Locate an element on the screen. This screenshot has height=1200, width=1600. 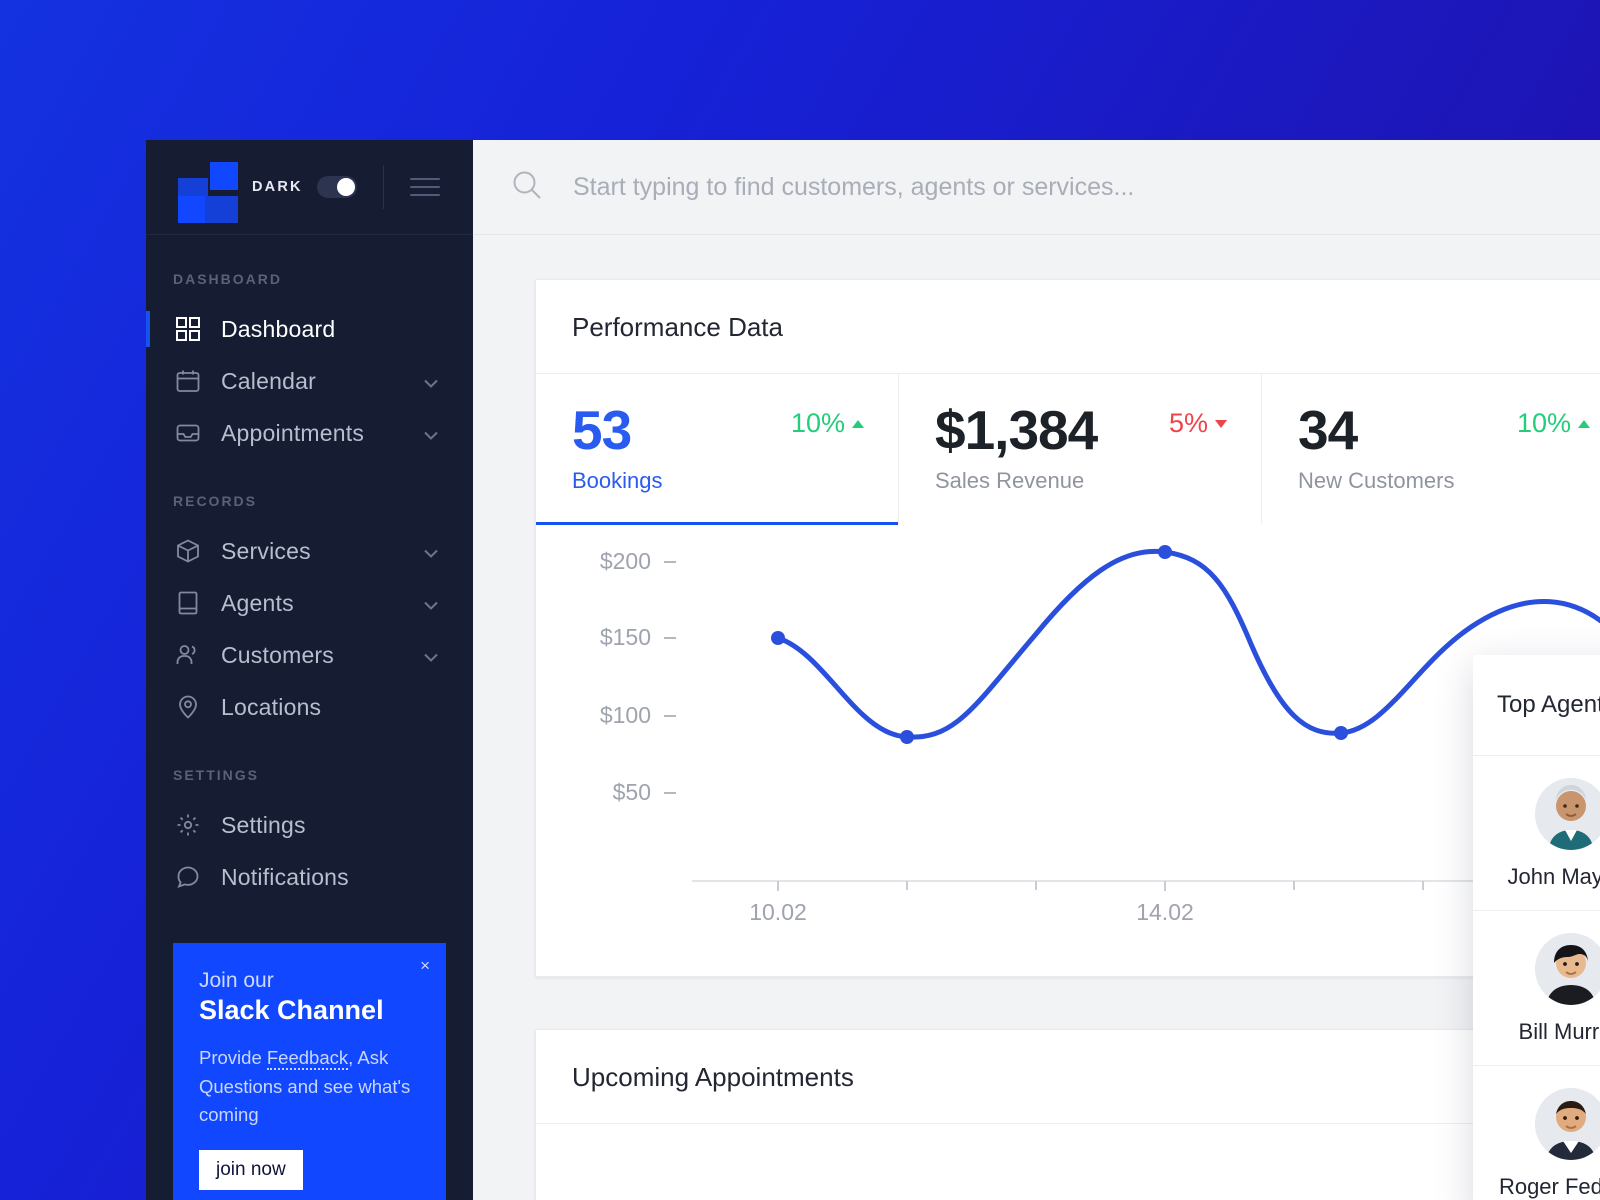
sidebar-section-records: RECORDS is located at coordinates (215, 501).